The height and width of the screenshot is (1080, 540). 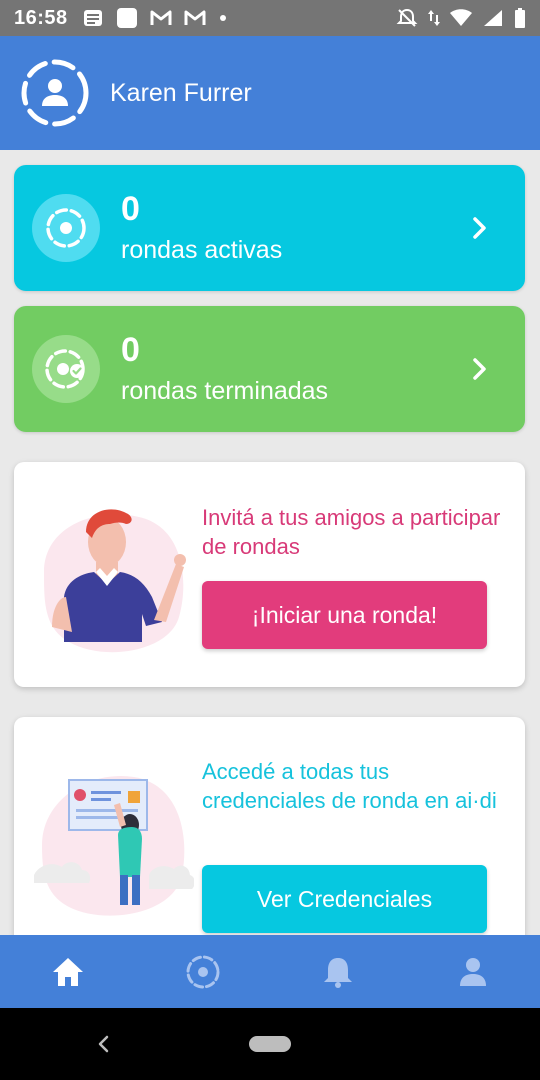 What do you see at coordinates (270, 18) in the screenshot?
I see `status-bar: 16:58` at bounding box center [270, 18].